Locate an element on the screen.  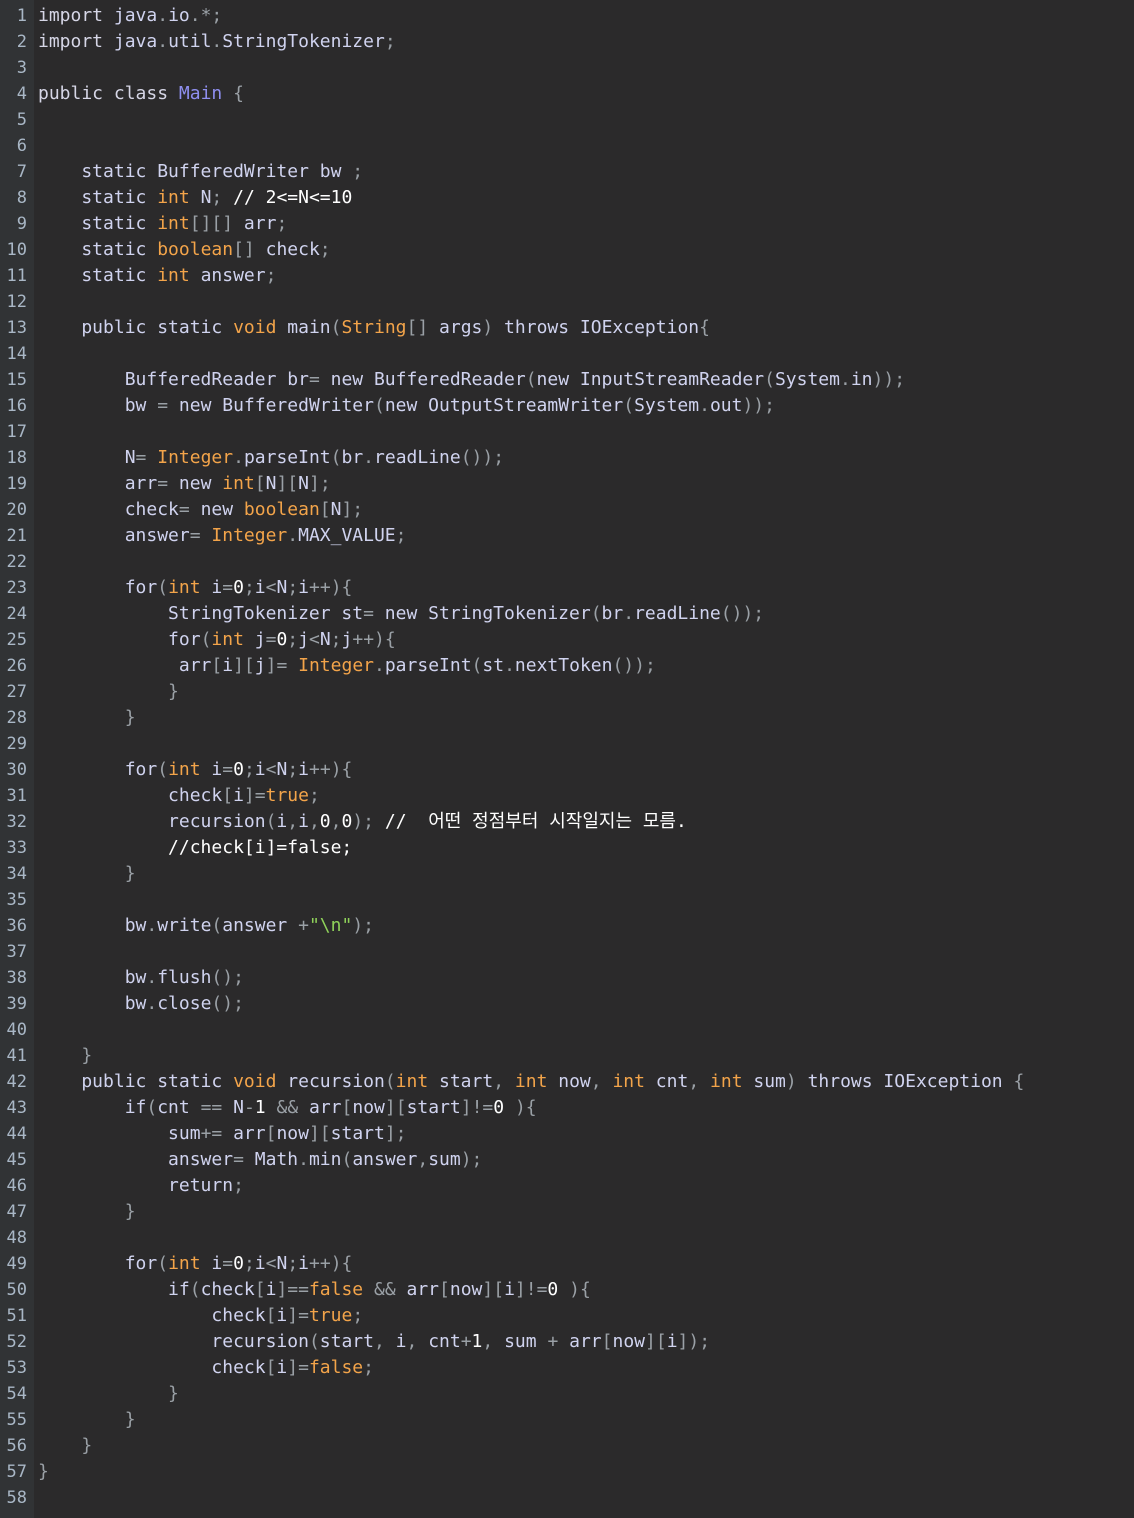
code-line: return; is located at coordinates (584, 1186).